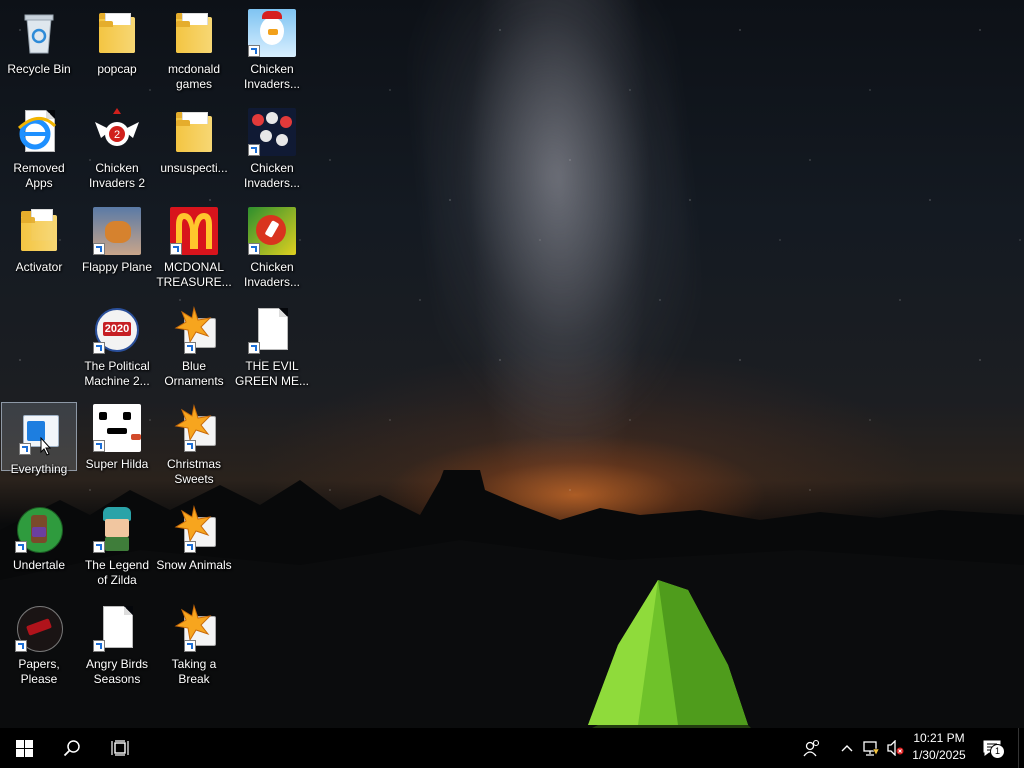 The image size is (1024, 768). I want to click on task-view-icon, so click(120, 748).